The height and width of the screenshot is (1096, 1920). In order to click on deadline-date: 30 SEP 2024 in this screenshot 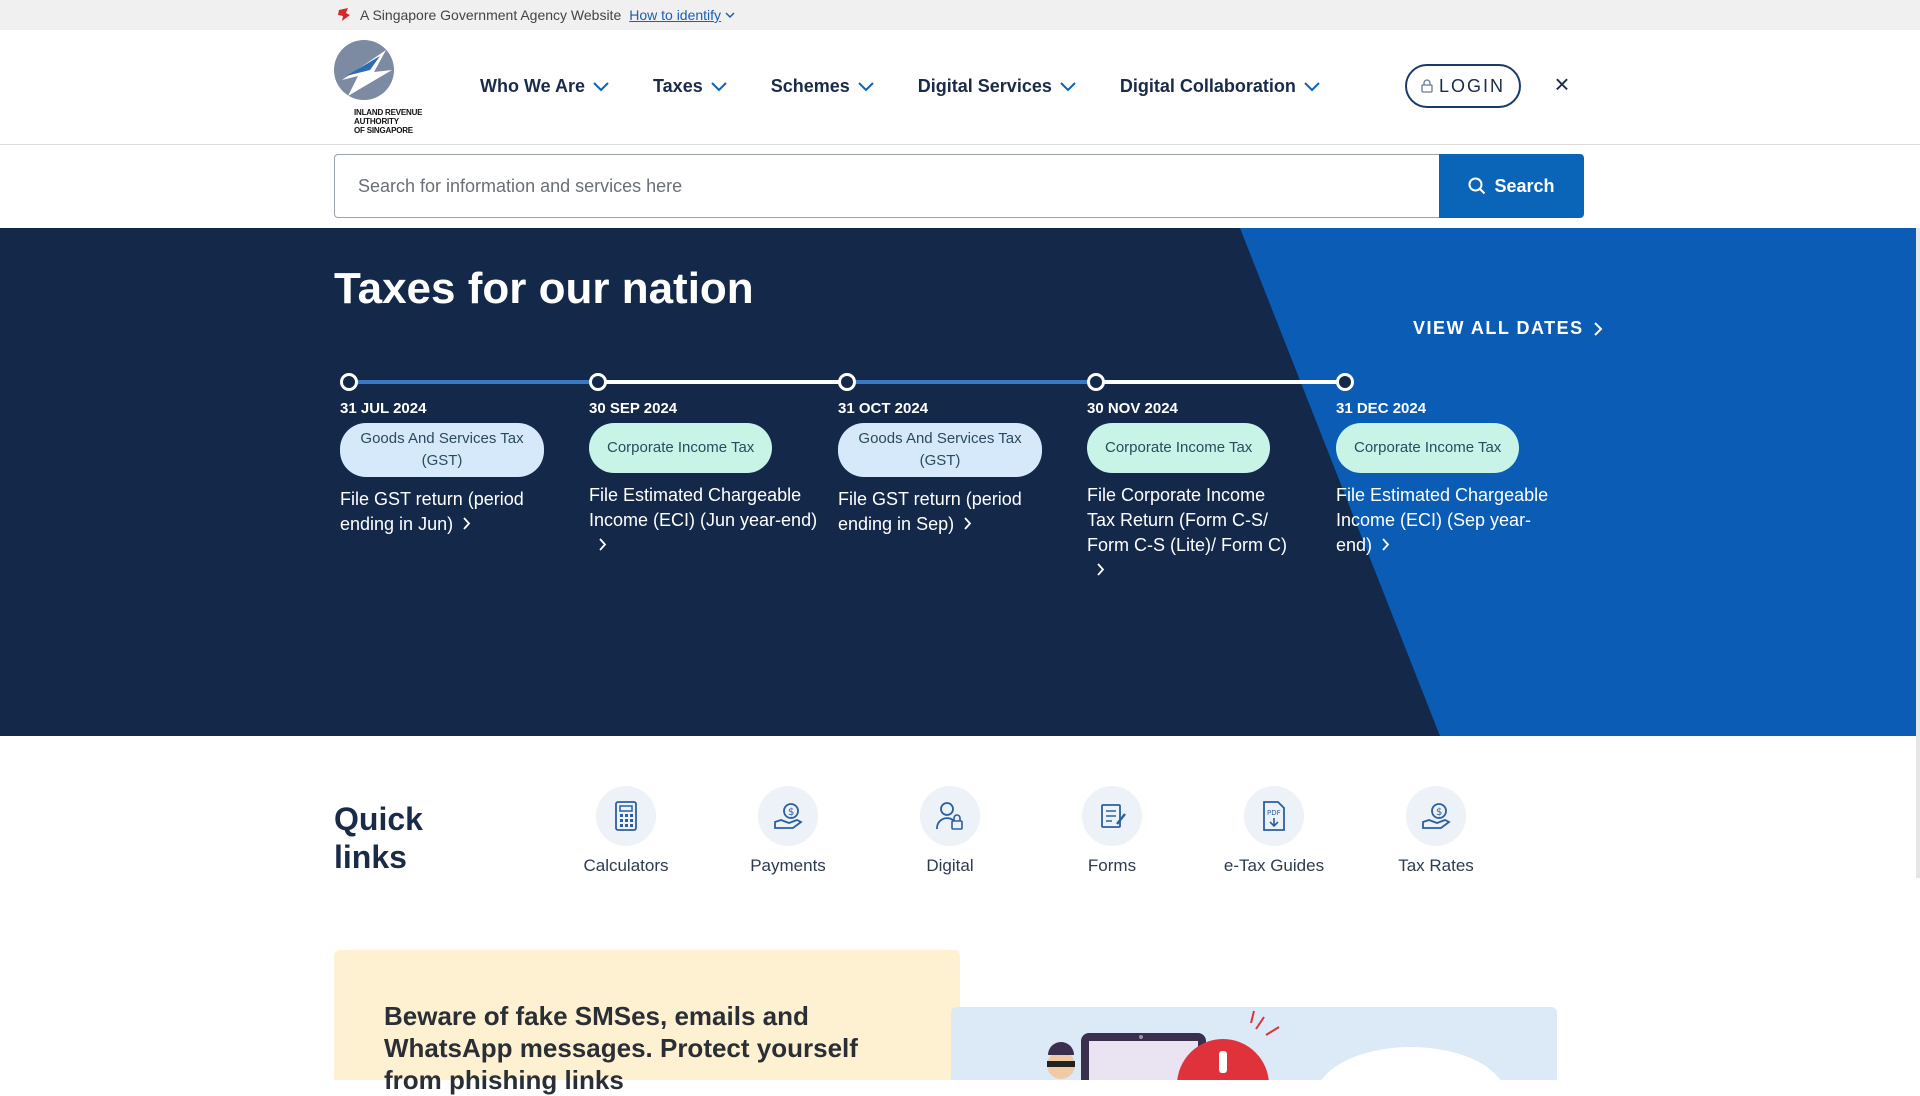, I will do `click(633, 408)`.